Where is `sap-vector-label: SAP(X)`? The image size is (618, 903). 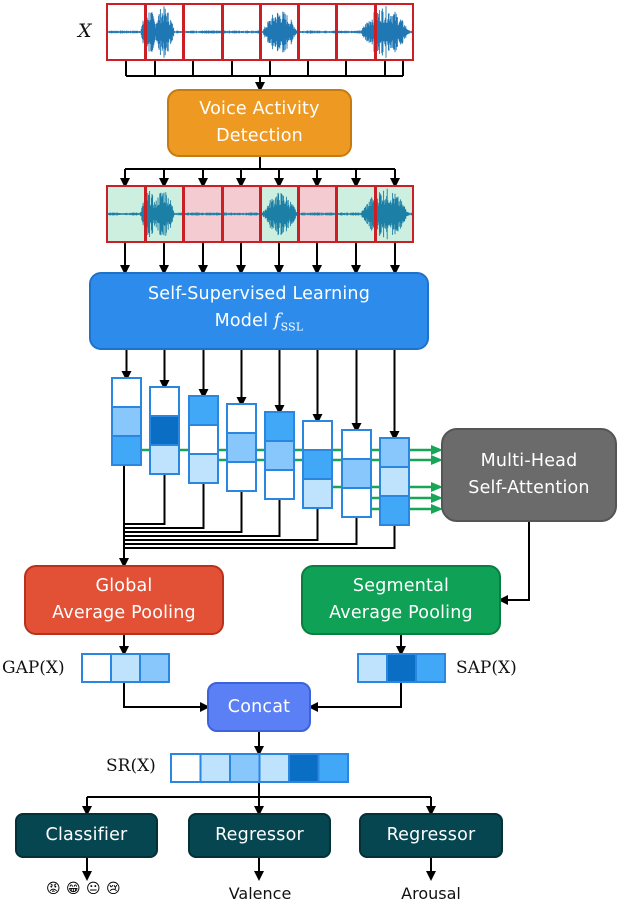
sap-vector-label: SAP(X) is located at coordinates (486, 668).